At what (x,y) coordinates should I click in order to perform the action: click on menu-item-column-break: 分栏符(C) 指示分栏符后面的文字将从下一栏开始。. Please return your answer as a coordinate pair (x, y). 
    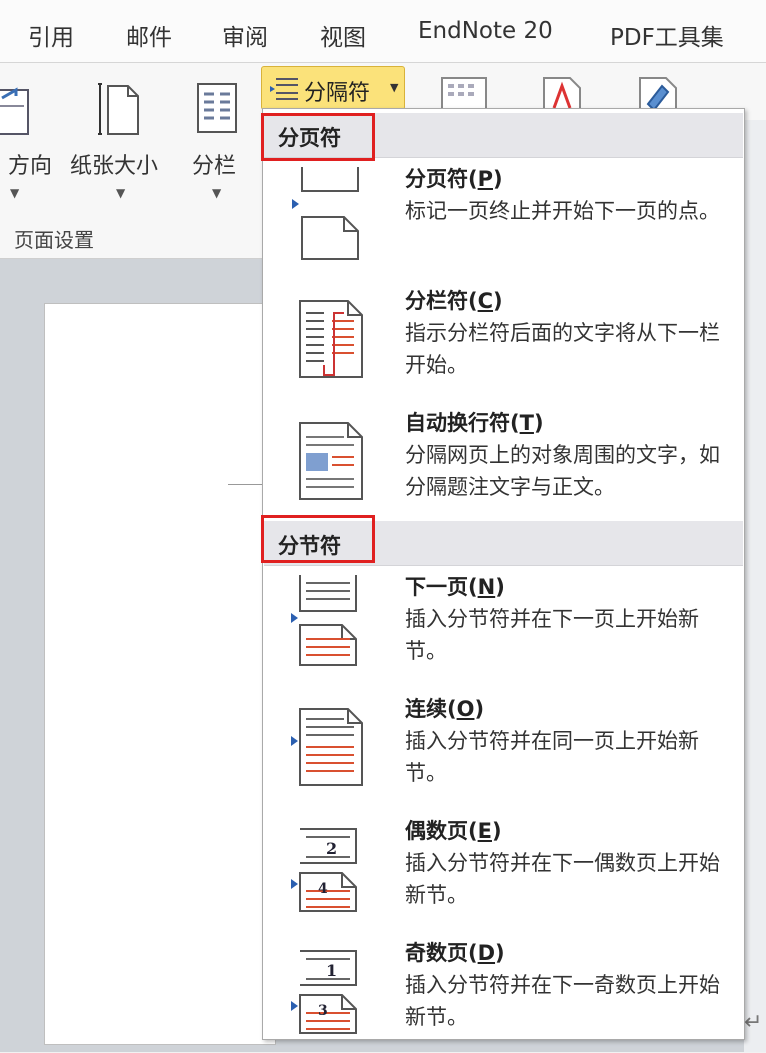
    Looking at the image, I should click on (503, 342).